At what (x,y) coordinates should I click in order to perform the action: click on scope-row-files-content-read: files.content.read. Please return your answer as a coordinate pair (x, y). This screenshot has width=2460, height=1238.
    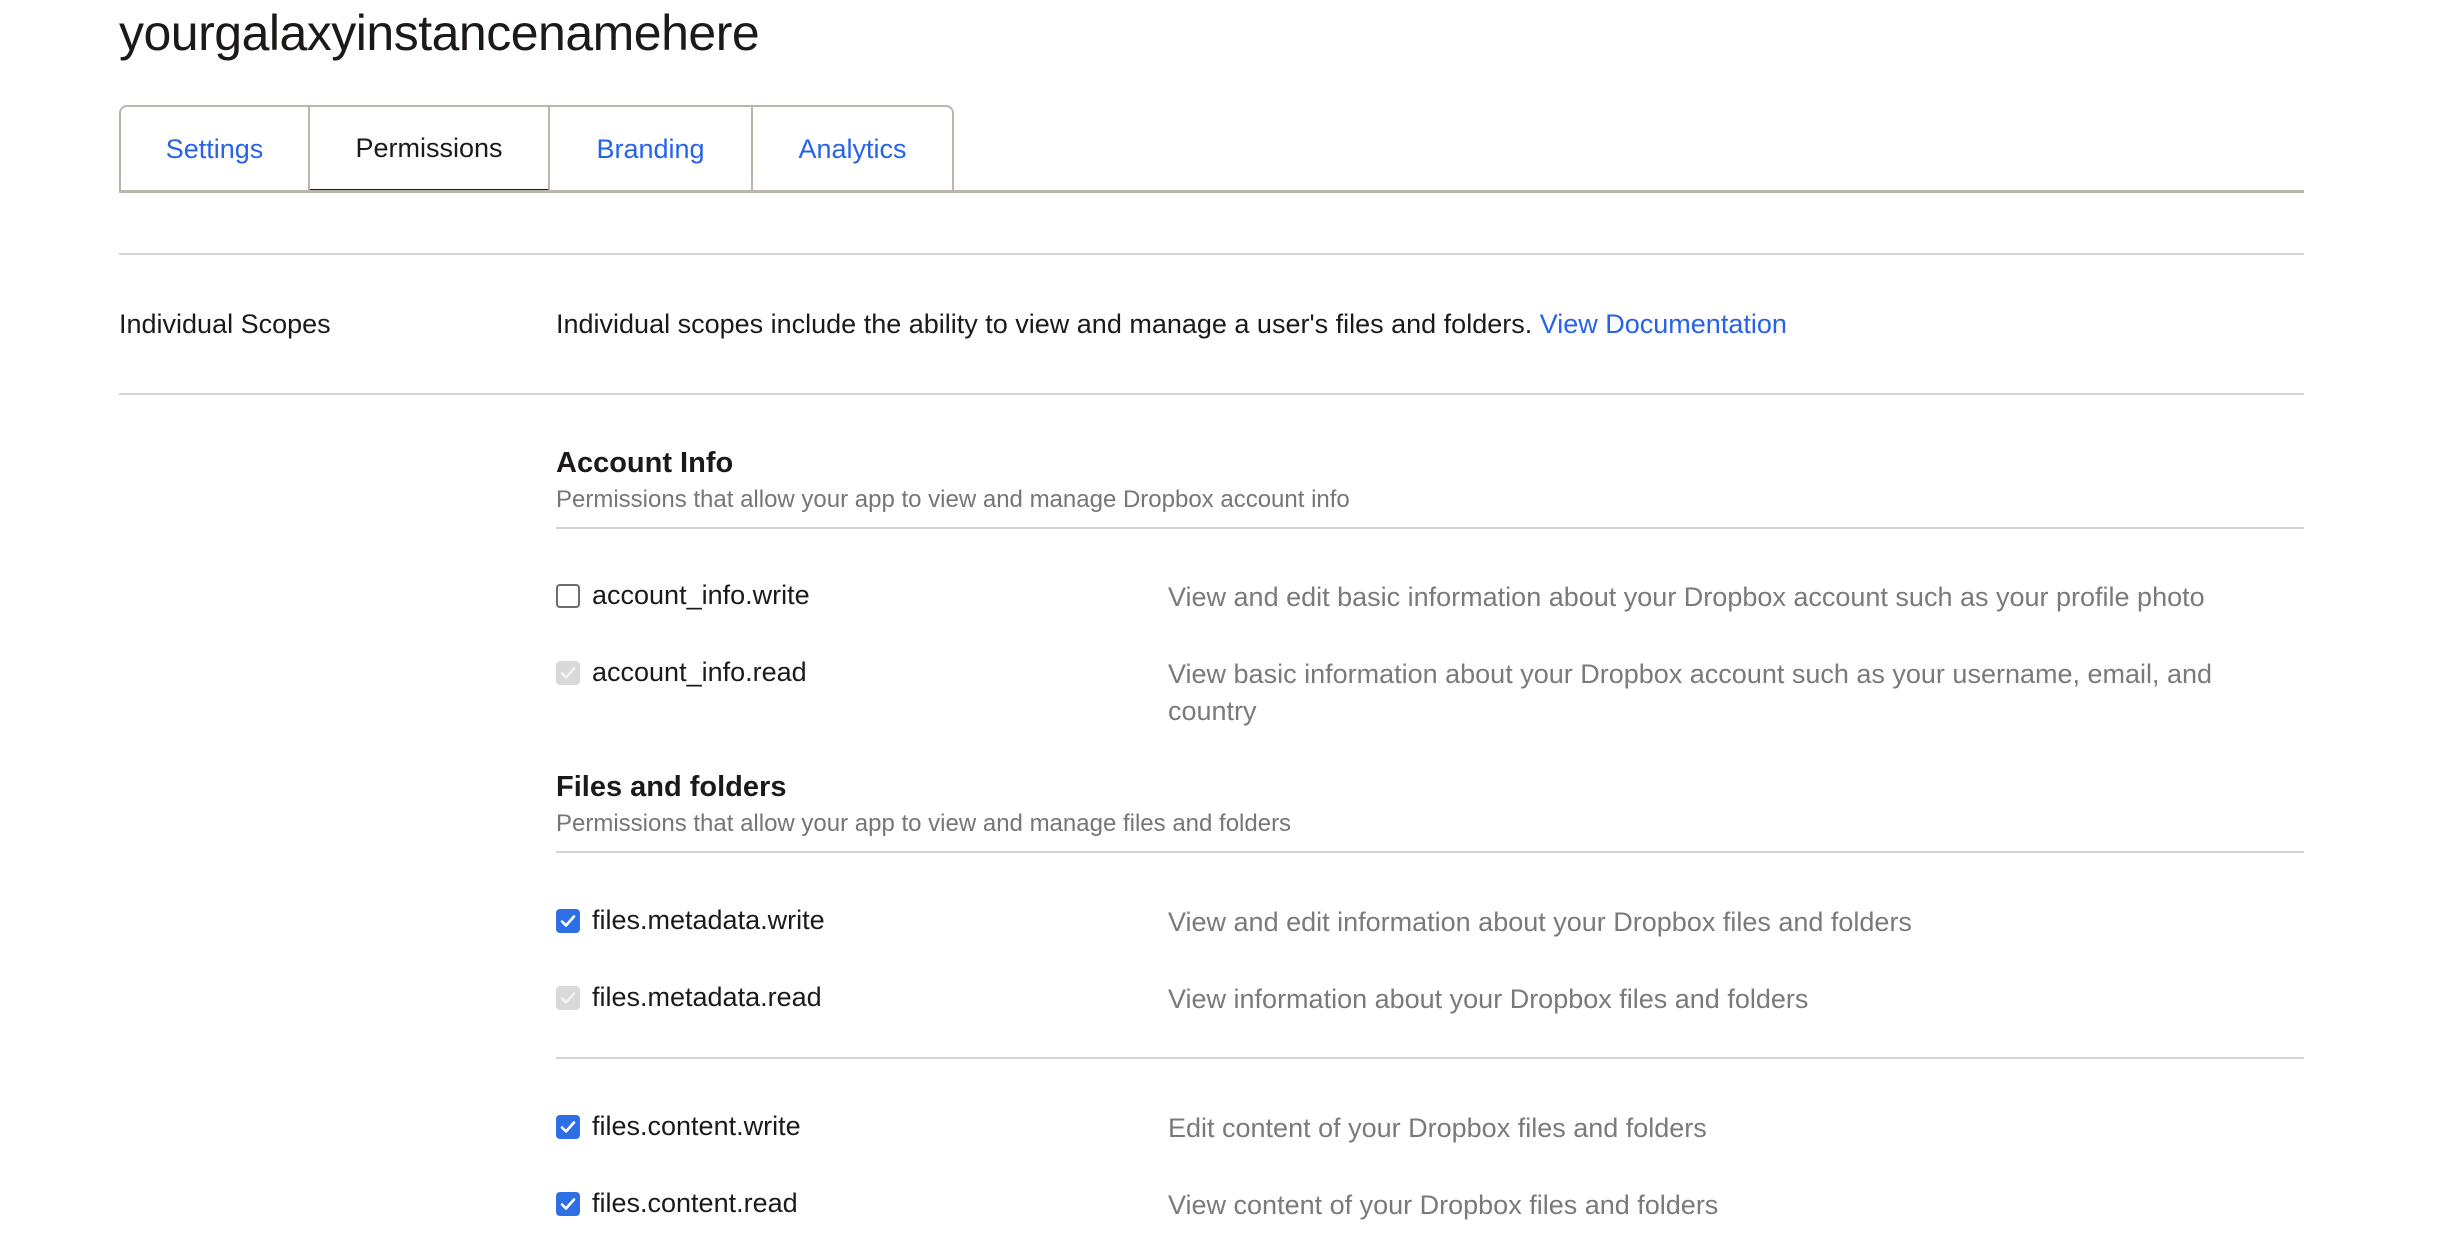
    Looking at the image, I should click on (677, 1203).